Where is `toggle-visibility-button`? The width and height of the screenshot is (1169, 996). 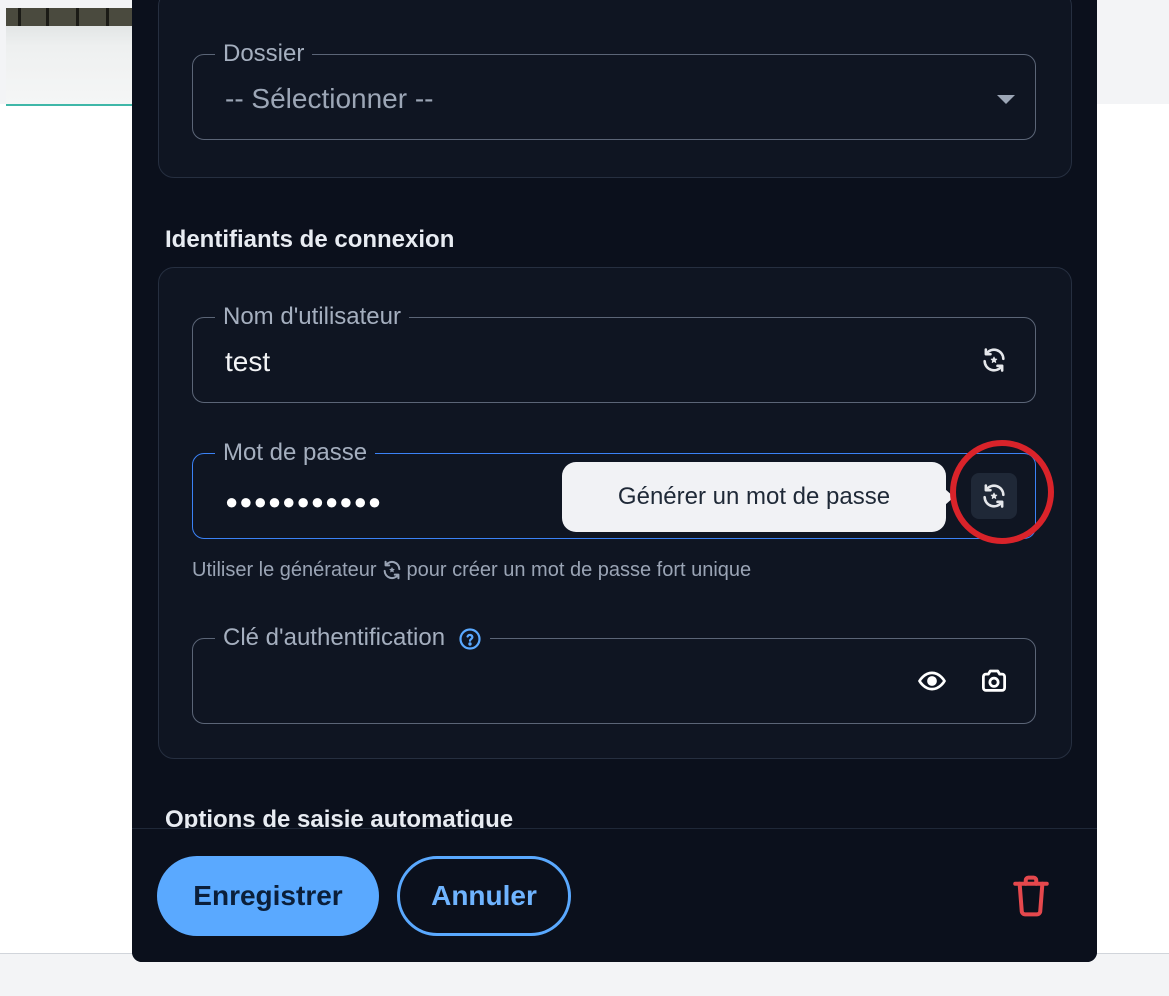
toggle-visibility-button is located at coordinates (932, 681).